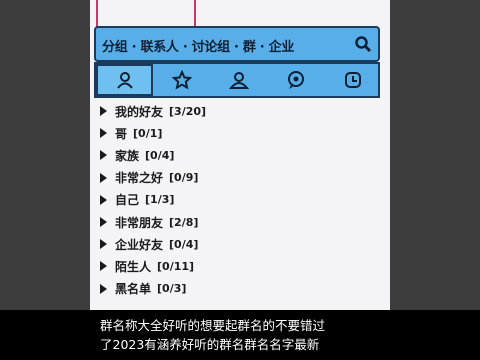 This screenshot has width=480, height=360. I want to click on group-row: 黑名单 [0/3], so click(240, 289).